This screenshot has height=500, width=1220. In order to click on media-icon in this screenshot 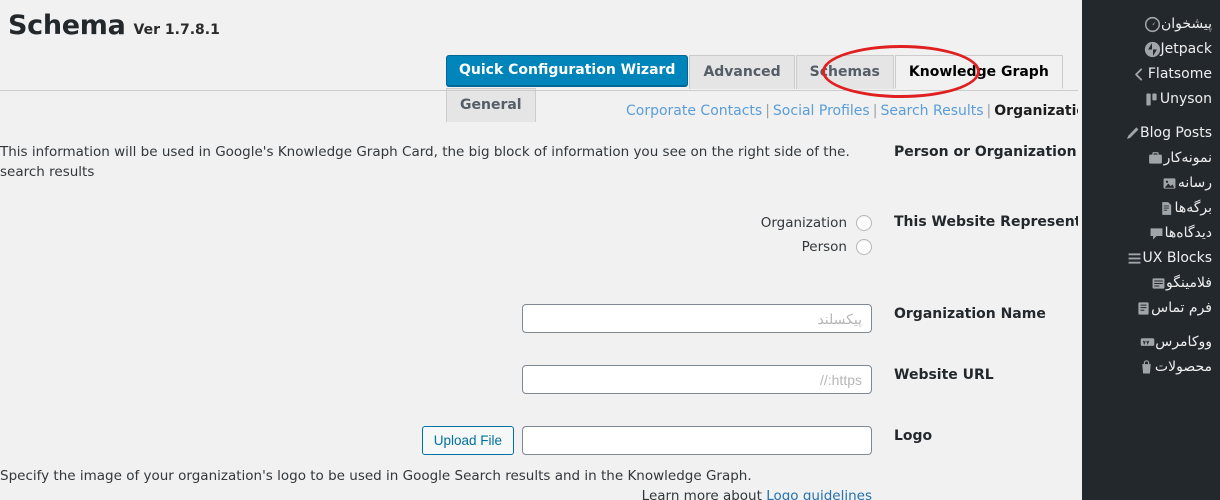, I will do `click(1170, 184)`.